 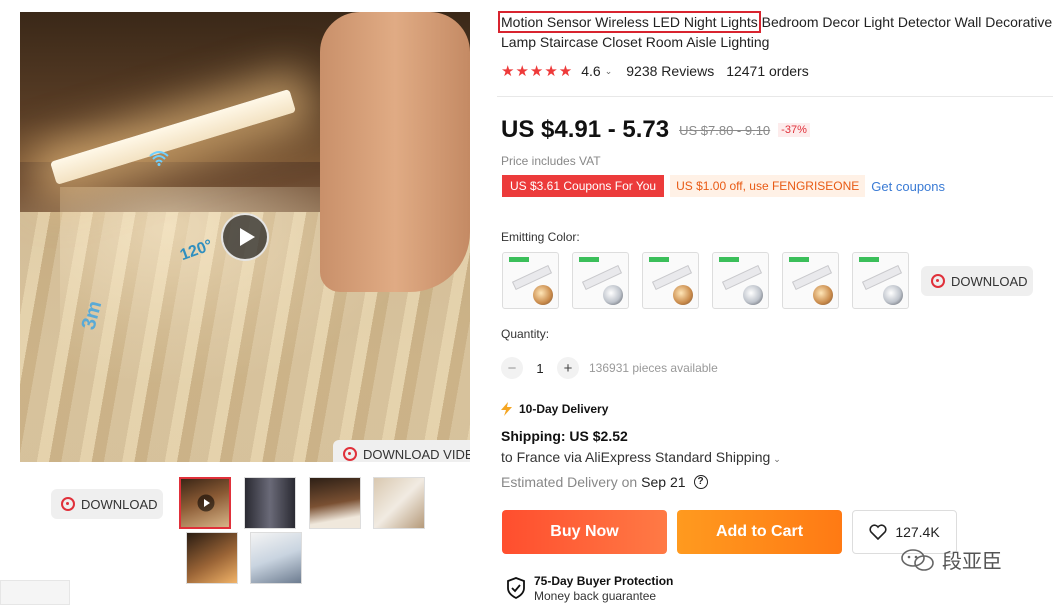 I want to click on download-video-button: DOWNLOAD VIDEO, so click(x=401, y=451).